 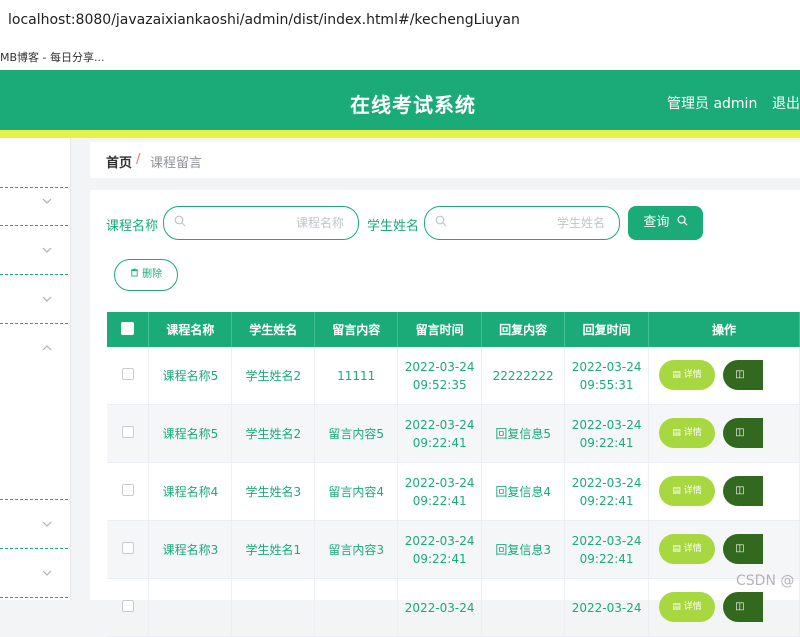 I want to click on student-name-field, so click(x=522, y=223).